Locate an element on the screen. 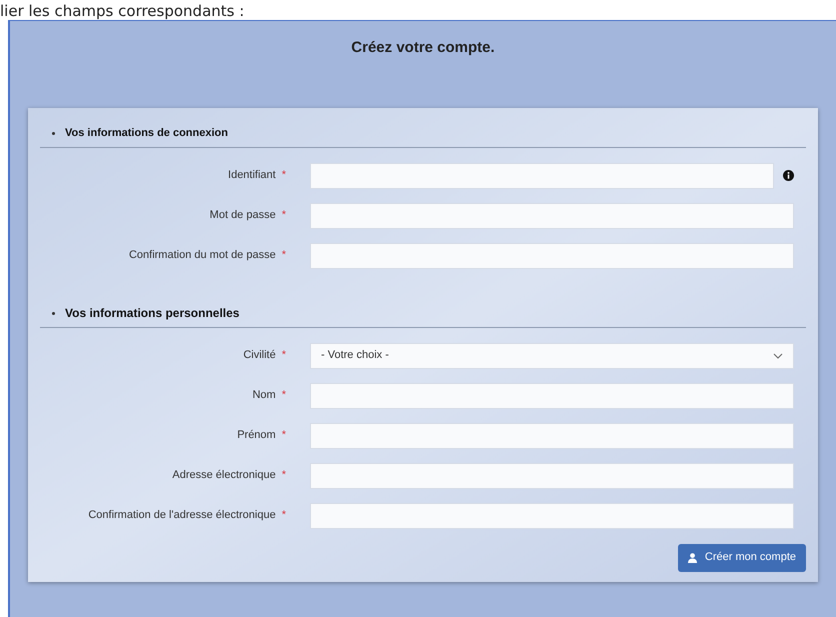  field-label: Prénom is located at coordinates (256, 436).